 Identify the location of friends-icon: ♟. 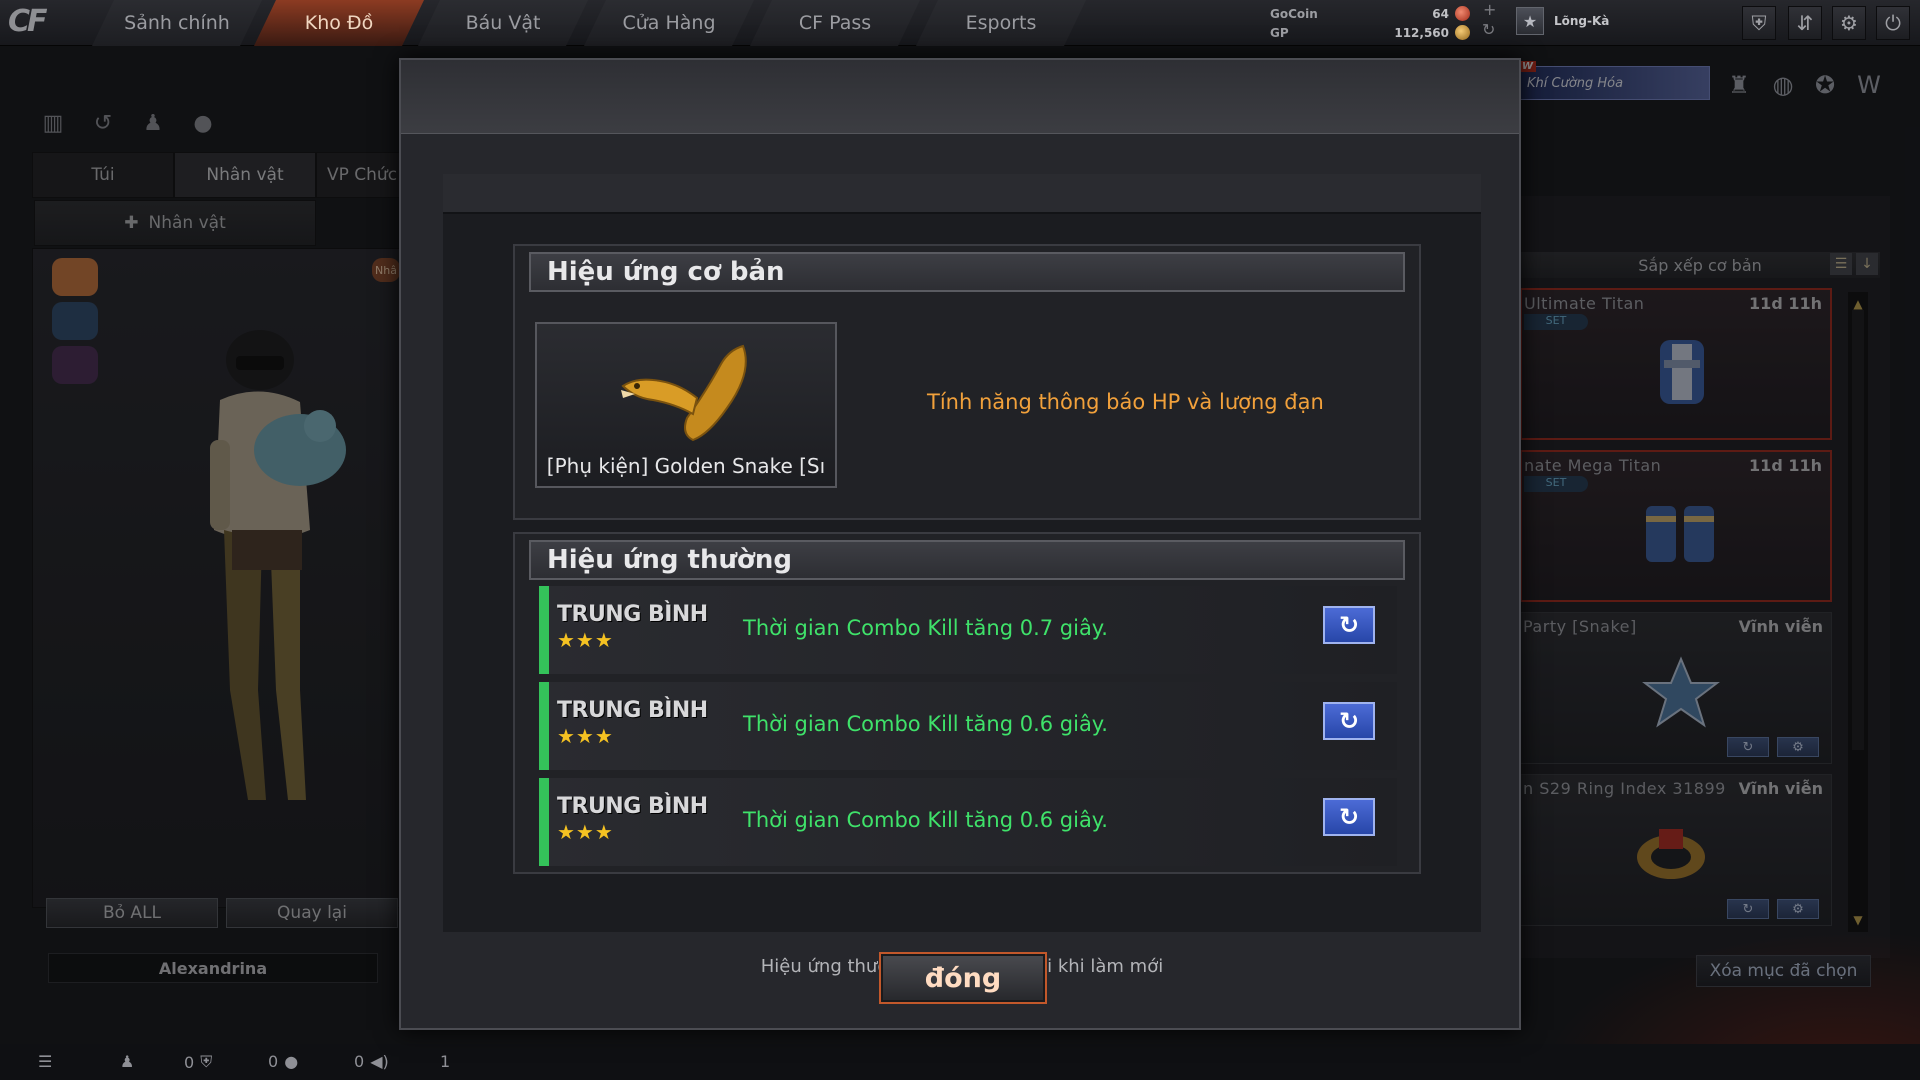
(127, 1061).